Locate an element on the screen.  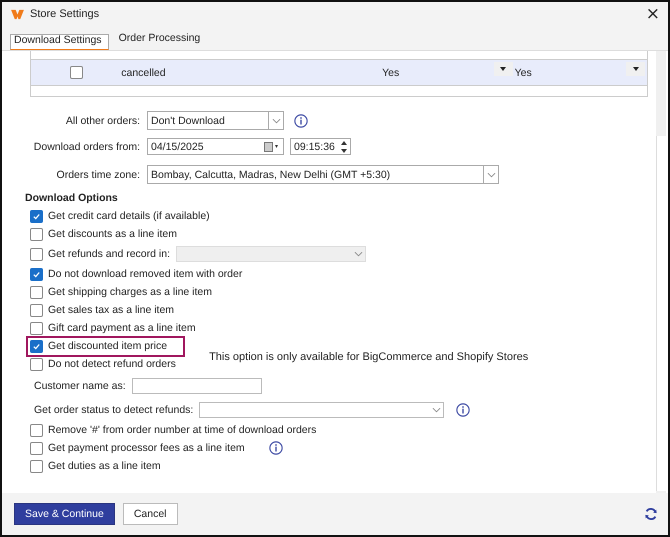
spinner-icon is located at coordinates (344, 147).